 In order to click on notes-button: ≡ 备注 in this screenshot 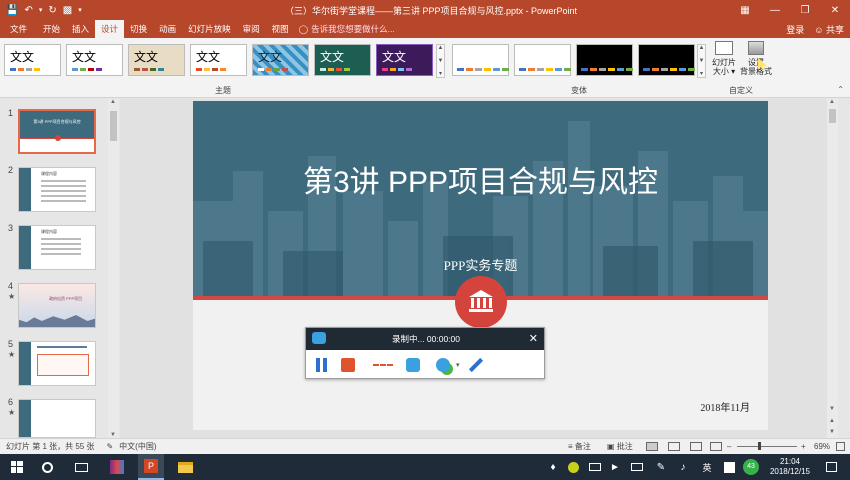, I will do `click(579, 446)`.